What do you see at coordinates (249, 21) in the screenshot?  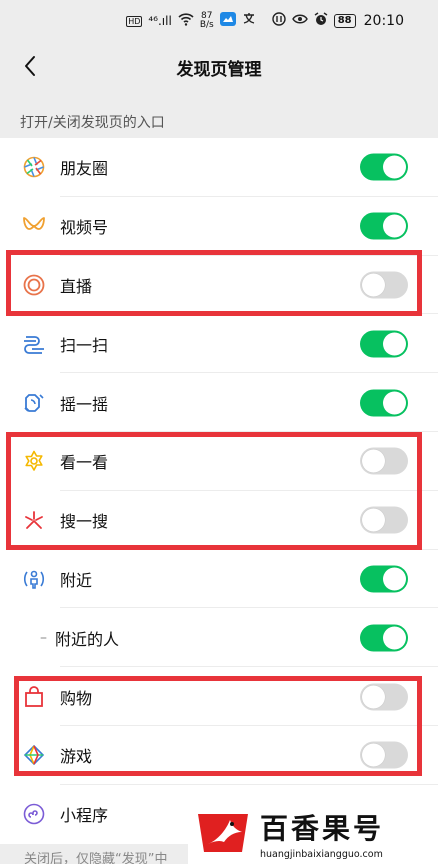 I see `translate-icon` at bounding box center [249, 21].